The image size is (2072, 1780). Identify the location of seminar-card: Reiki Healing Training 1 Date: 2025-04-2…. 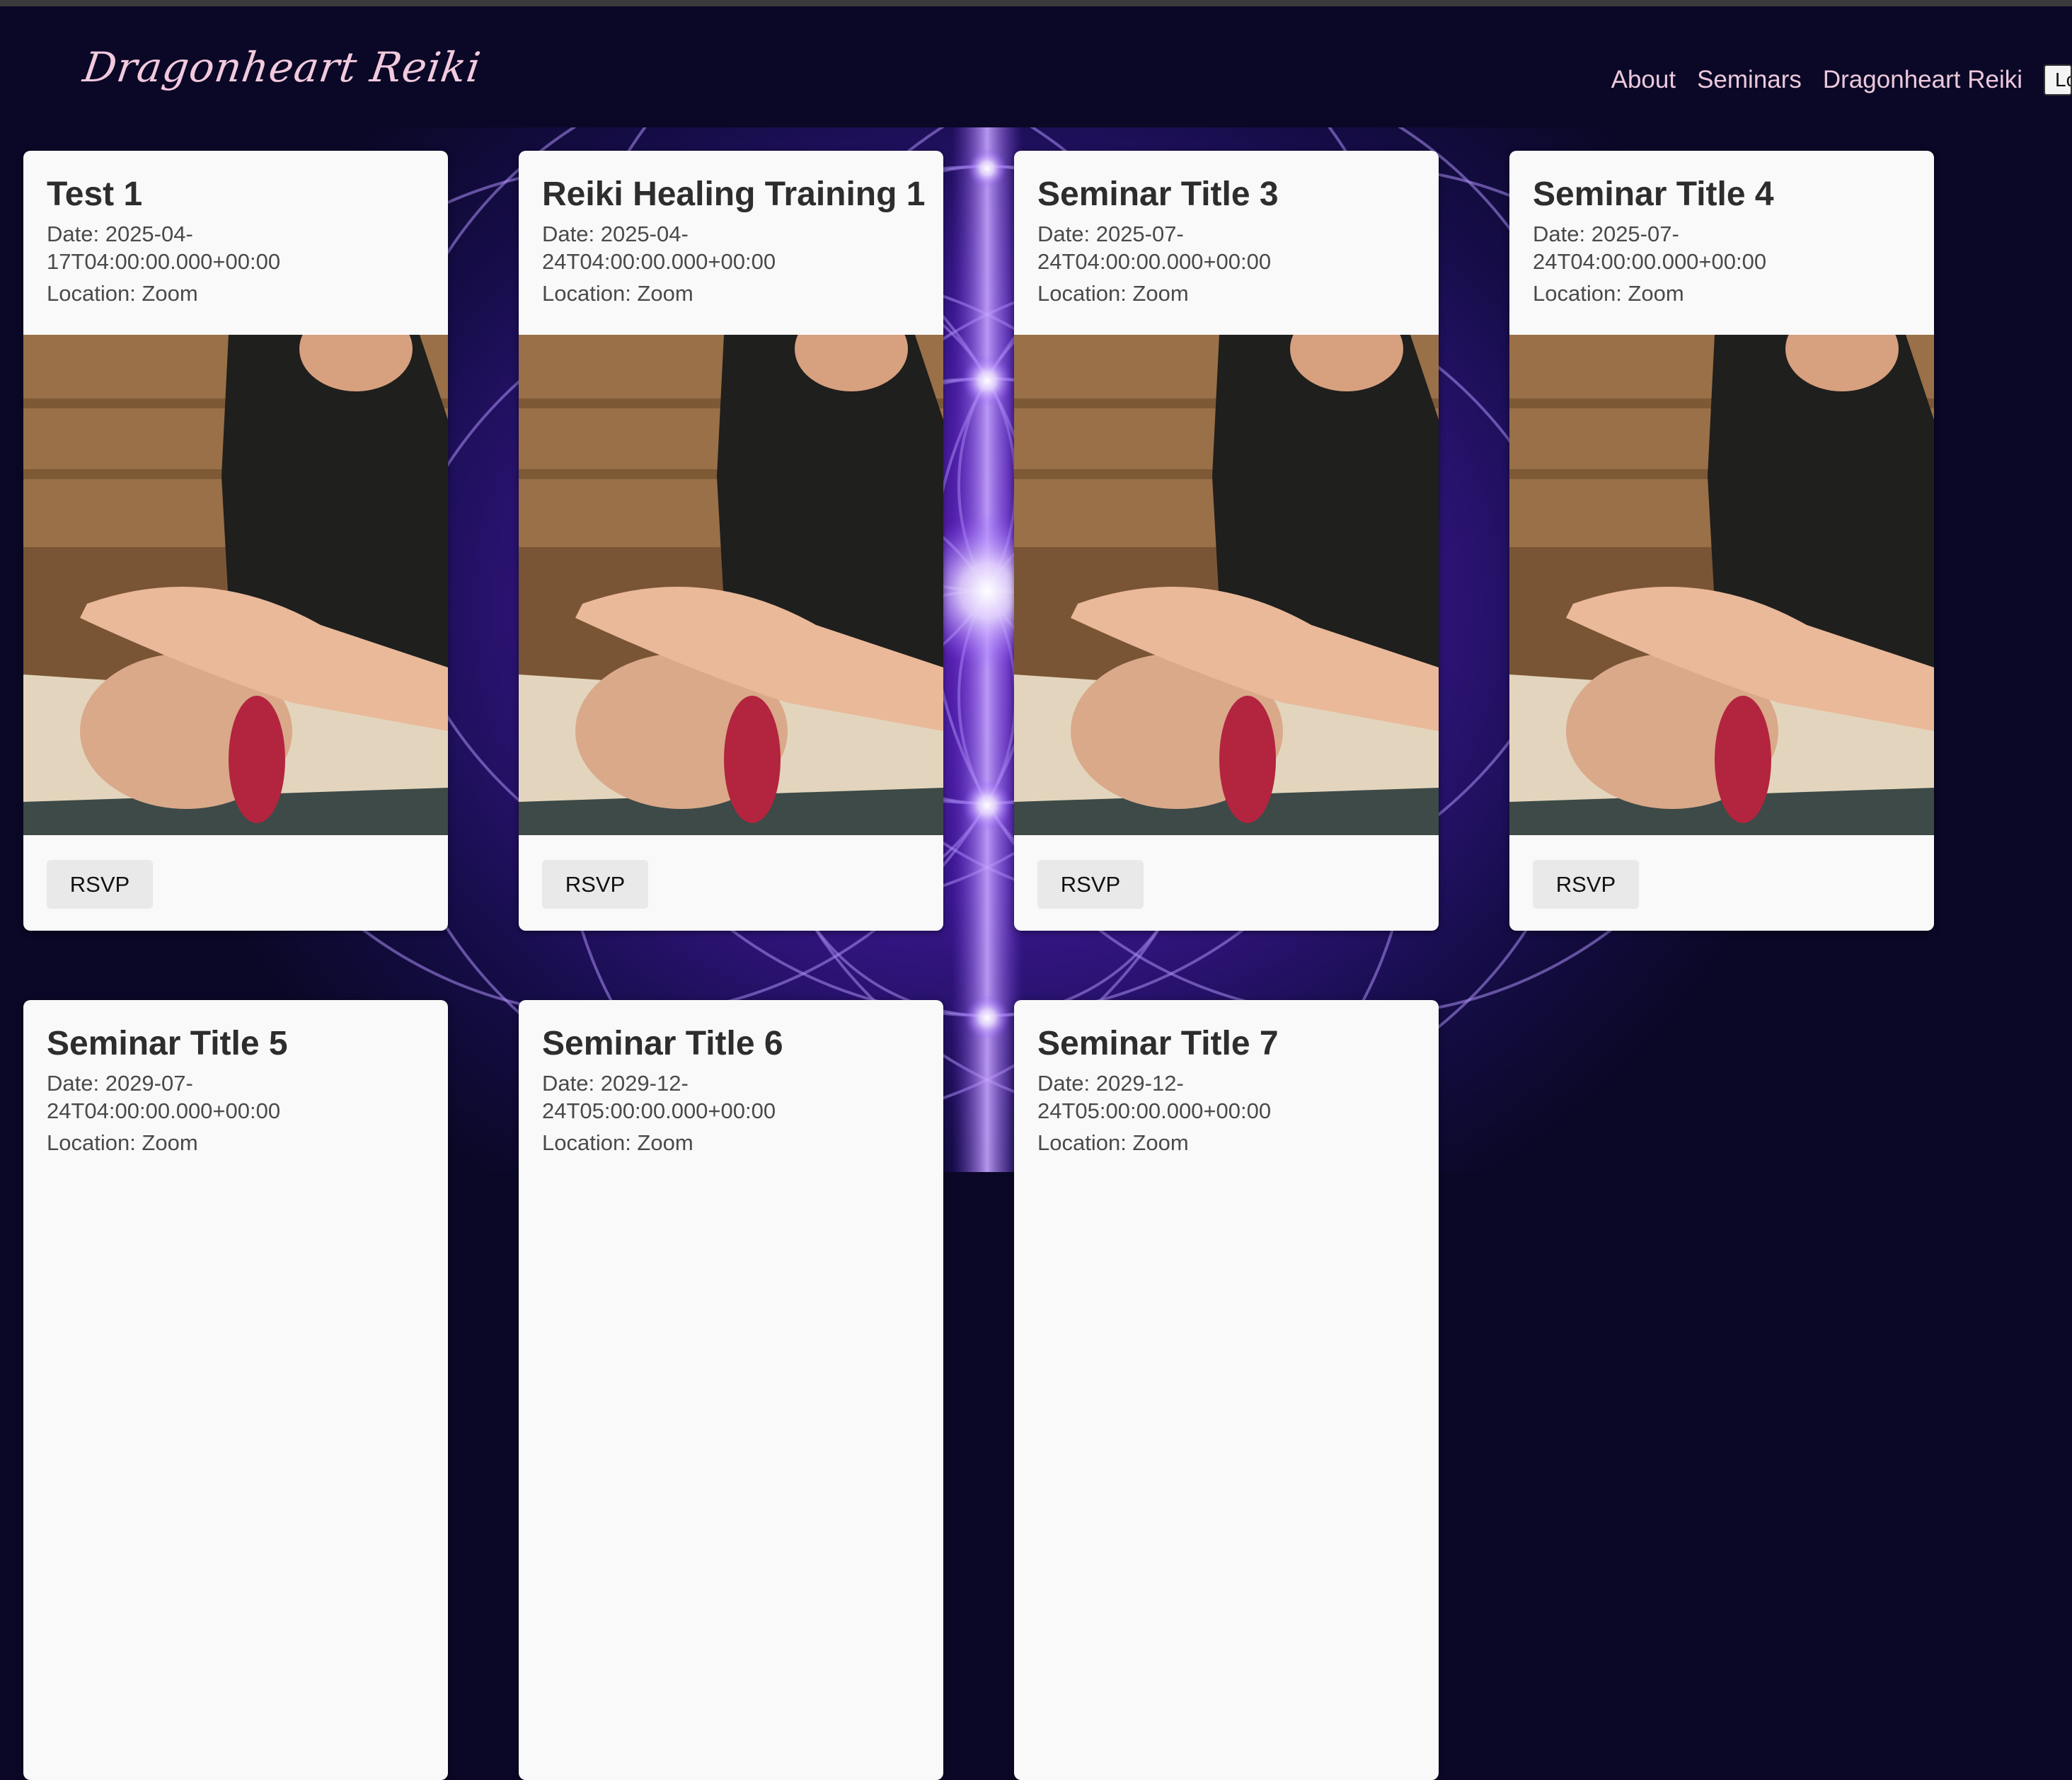
(731, 541).